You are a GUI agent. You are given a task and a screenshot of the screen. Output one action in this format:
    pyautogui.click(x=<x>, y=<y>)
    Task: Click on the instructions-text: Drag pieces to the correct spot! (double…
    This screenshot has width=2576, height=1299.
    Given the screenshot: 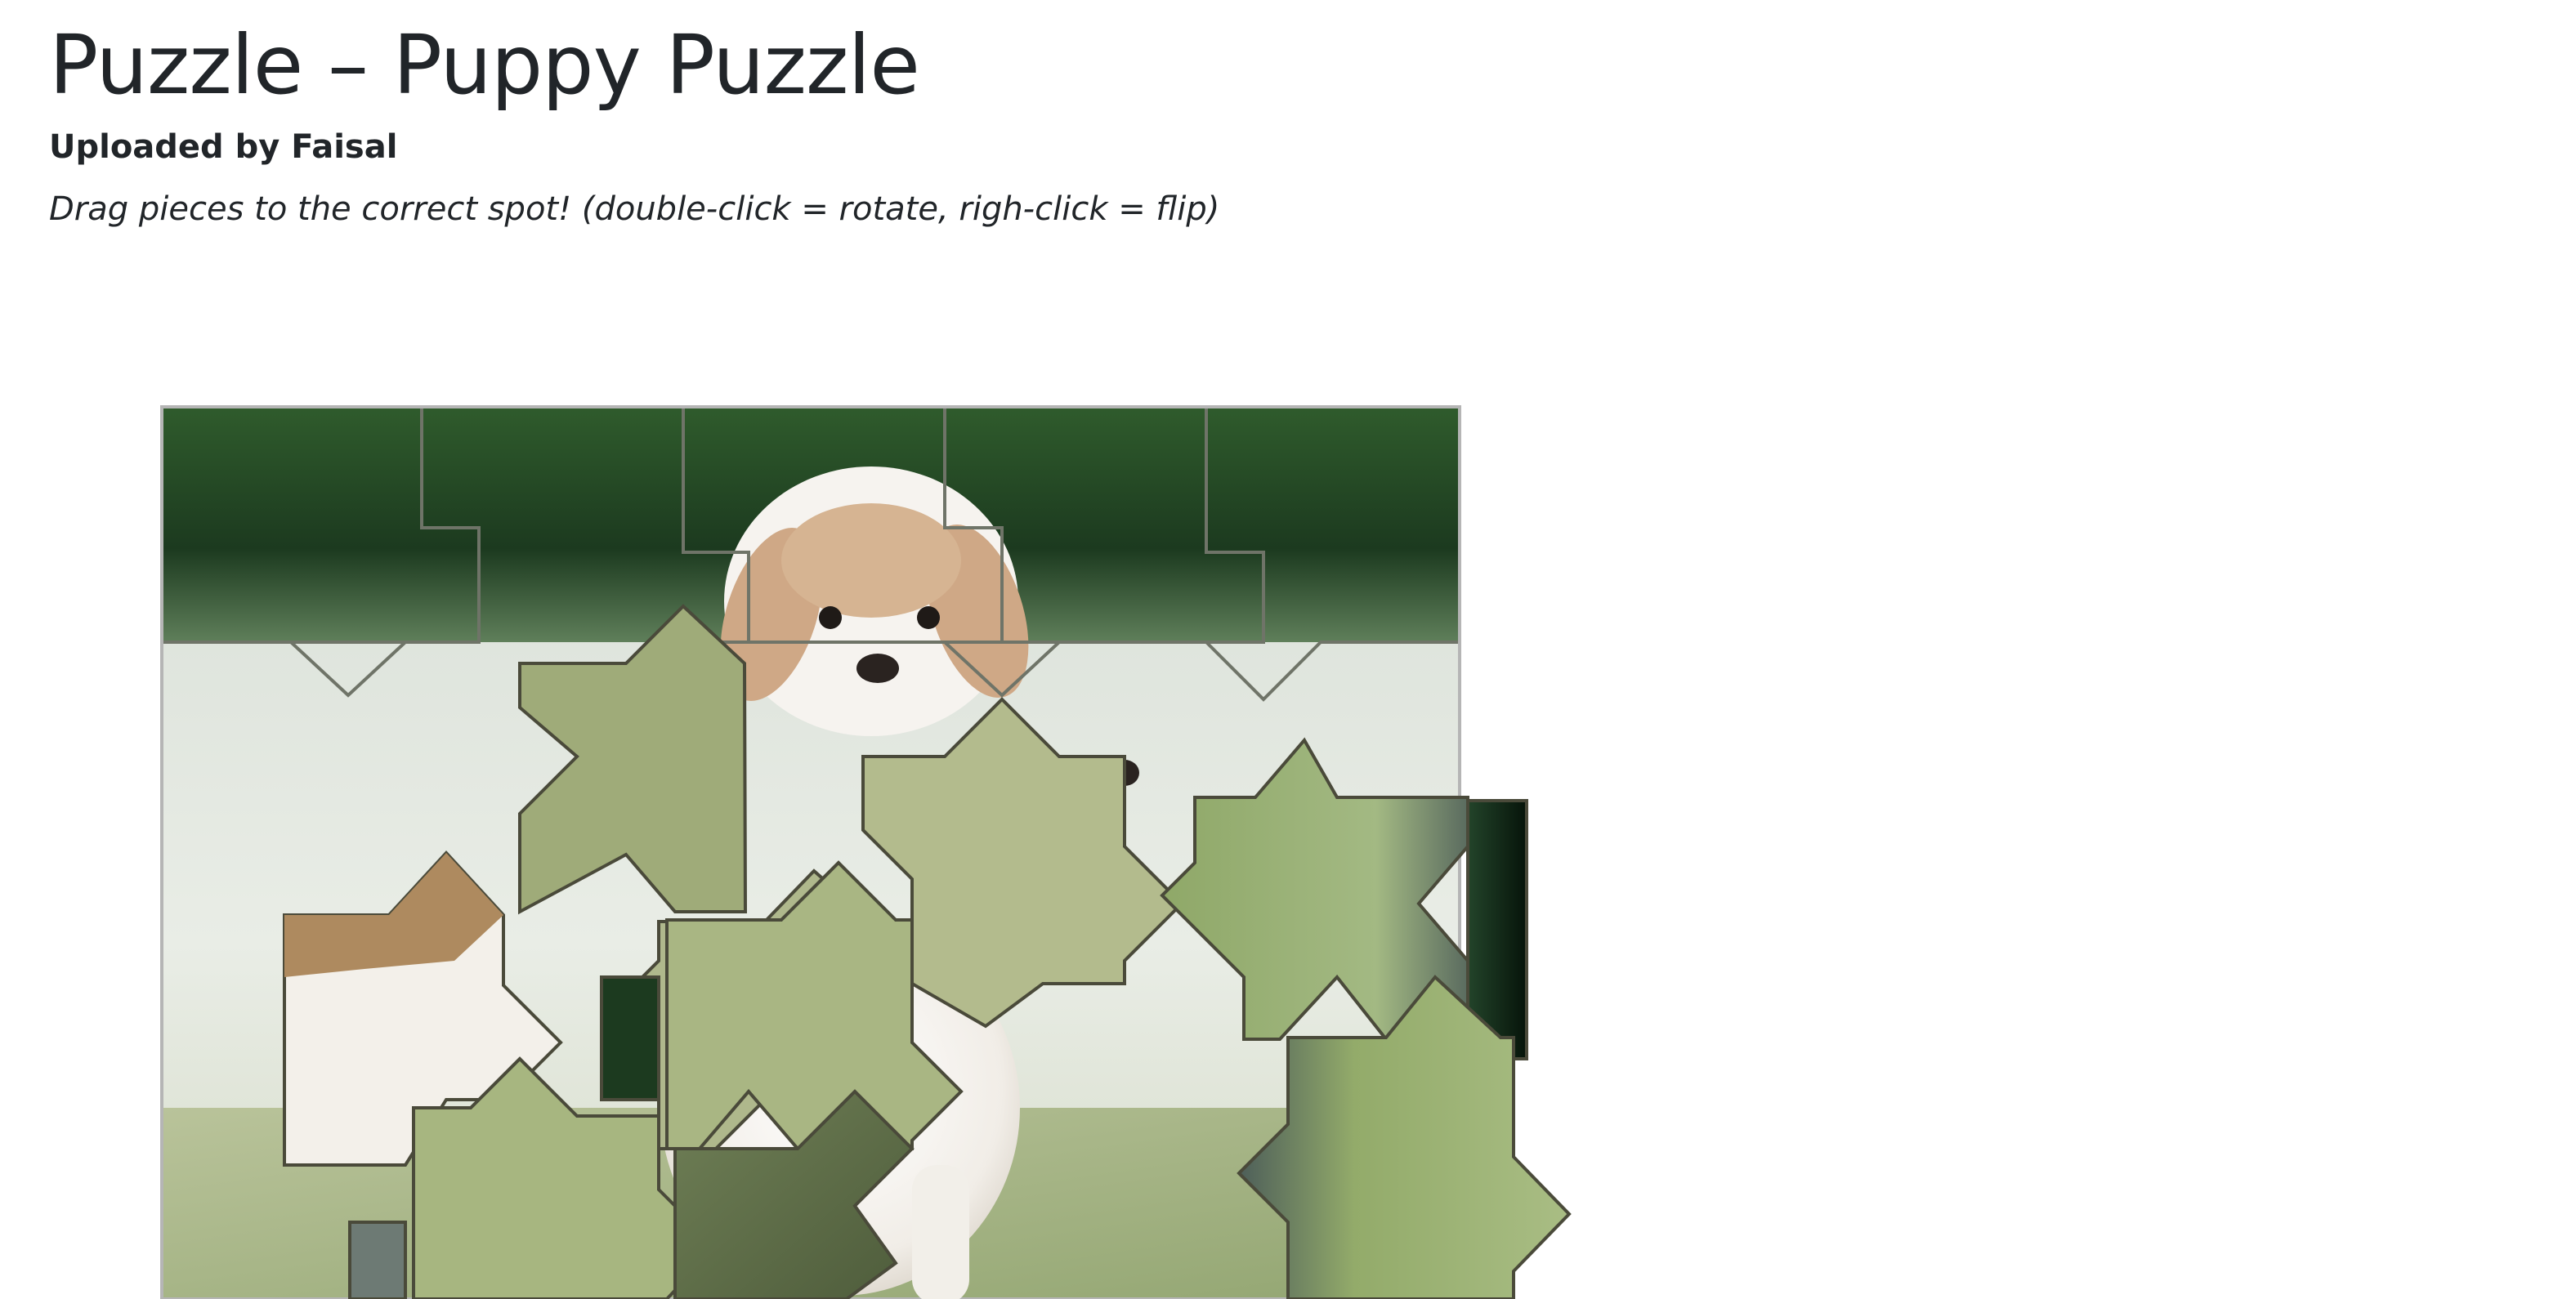 What is the action you would take?
    pyautogui.click(x=634, y=209)
    